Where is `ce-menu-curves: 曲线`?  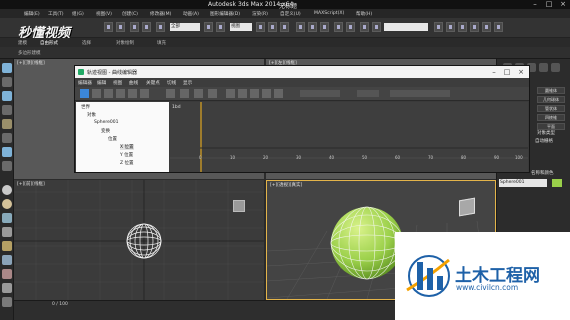
ce-menu-curves: 曲线 is located at coordinates (133, 83).